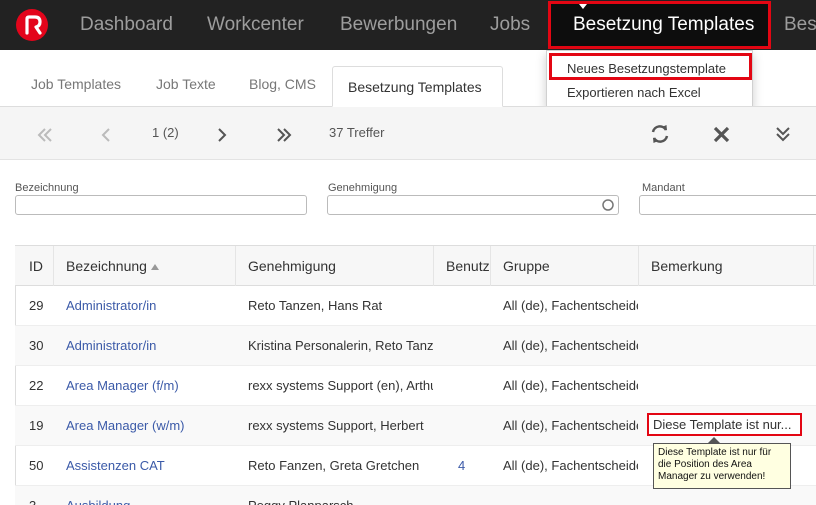 The height and width of the screenshot is (505, 816). I want to click on cell-gruppe: All (de), Fachentscheiden, so click(570, 465).